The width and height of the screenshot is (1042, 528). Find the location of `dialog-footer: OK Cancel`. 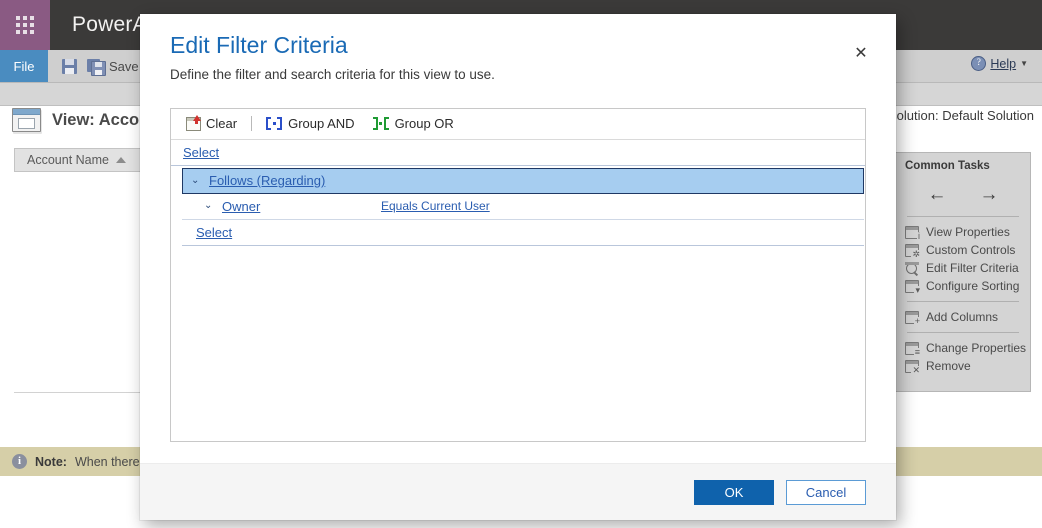

dialog-footer: OK Cancel is located at coordinates (518, 491).